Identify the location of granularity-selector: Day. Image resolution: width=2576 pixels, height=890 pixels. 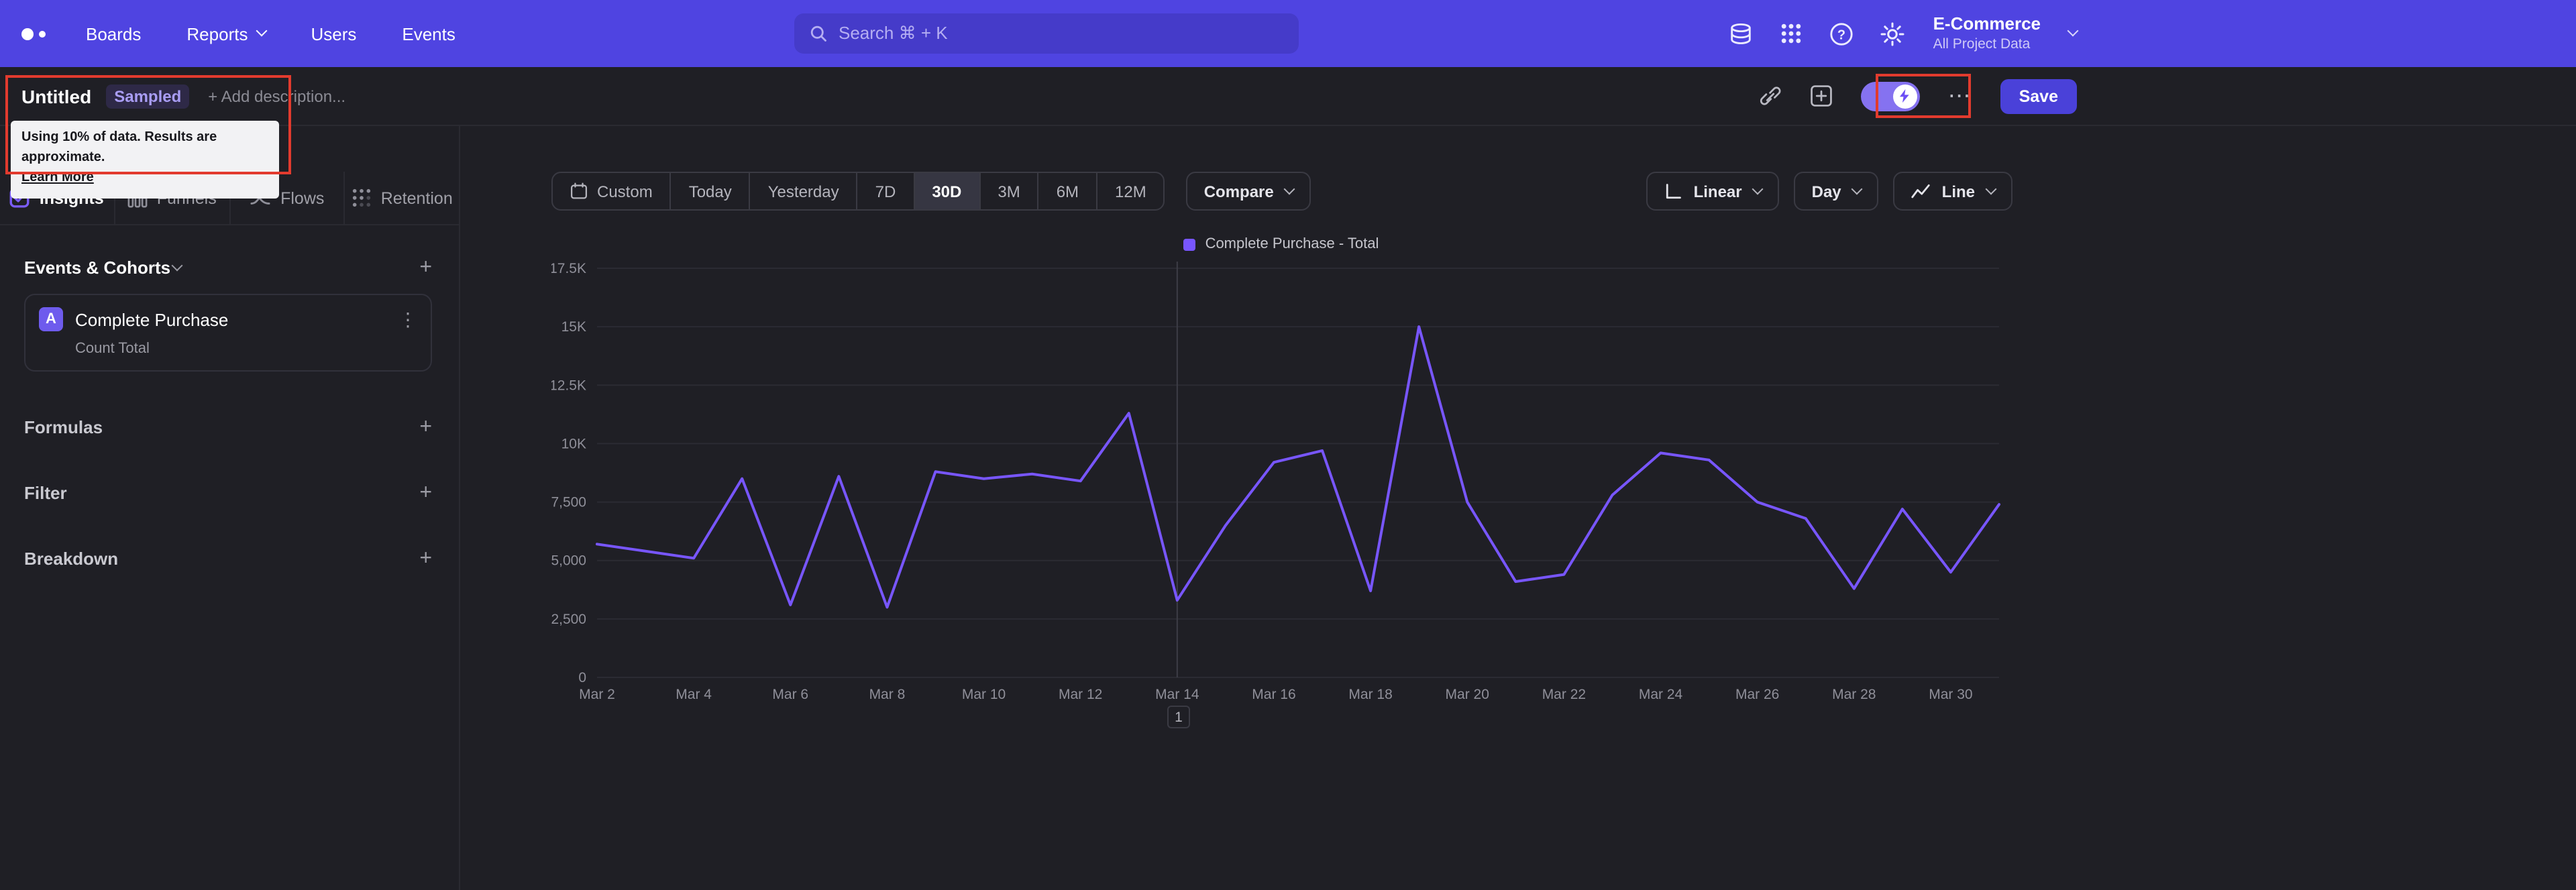
(1836, 191).